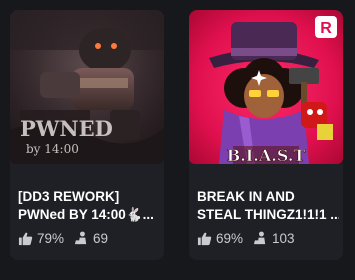 This screenshot has height=280, width=355. Describe the element at coordinates (230, 238) in the screenshot. I see `rating-value: 69%` at that location.